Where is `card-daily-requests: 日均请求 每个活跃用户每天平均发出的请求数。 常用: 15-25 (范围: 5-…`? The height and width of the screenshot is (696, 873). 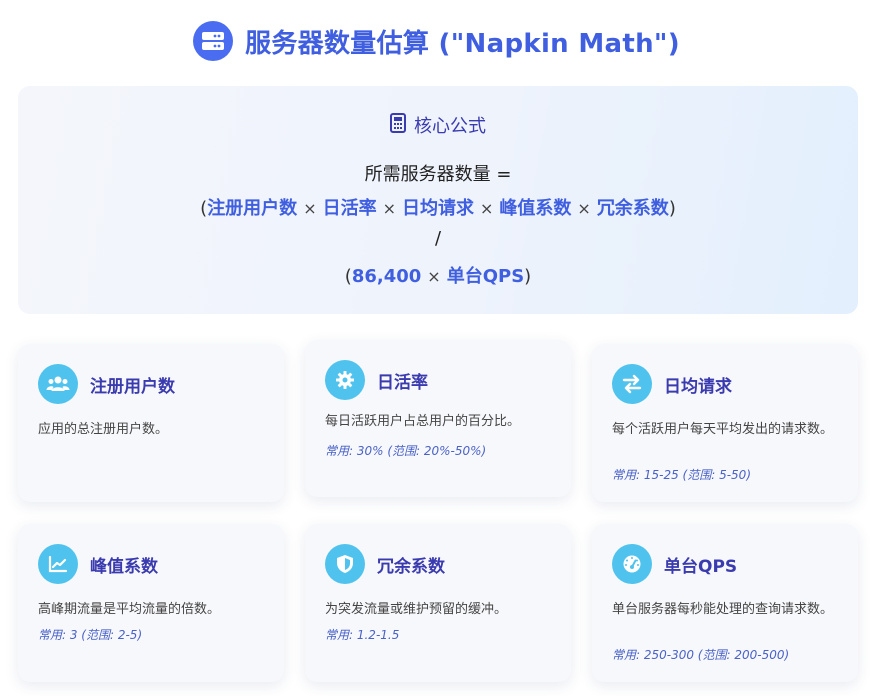
card-daily-requests: 日均请求 每个活跃用户每天平均发出的请求数。 常用: 15-25 (范围: 5-… is located at coordinates (725, 423).